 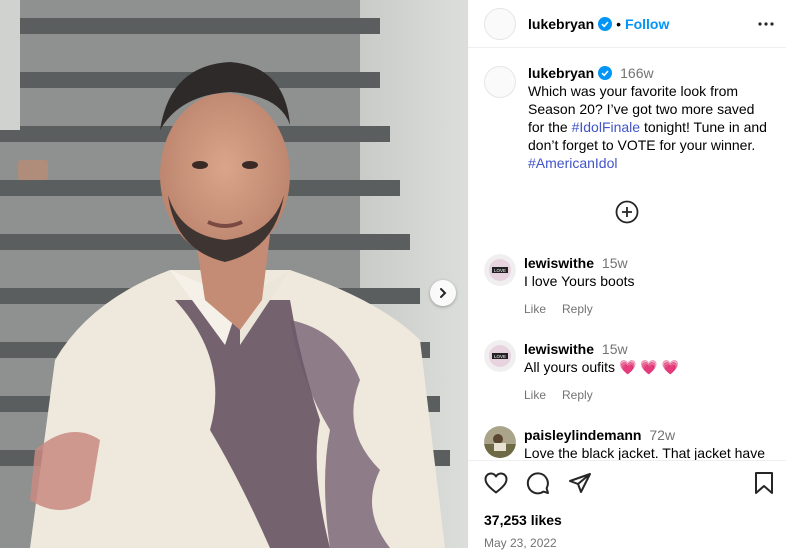 What do you see at coordinates (580, 485) in the screenshot?
I see `share-icon` at bounding box center [580, 485].